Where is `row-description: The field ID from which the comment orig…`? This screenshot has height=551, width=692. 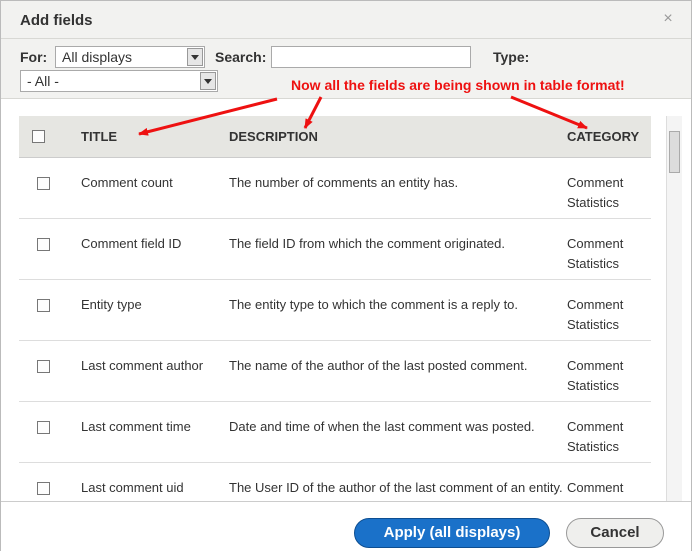 row-description: The field ID from which the comment orig… is located at coordinates (367, 243).